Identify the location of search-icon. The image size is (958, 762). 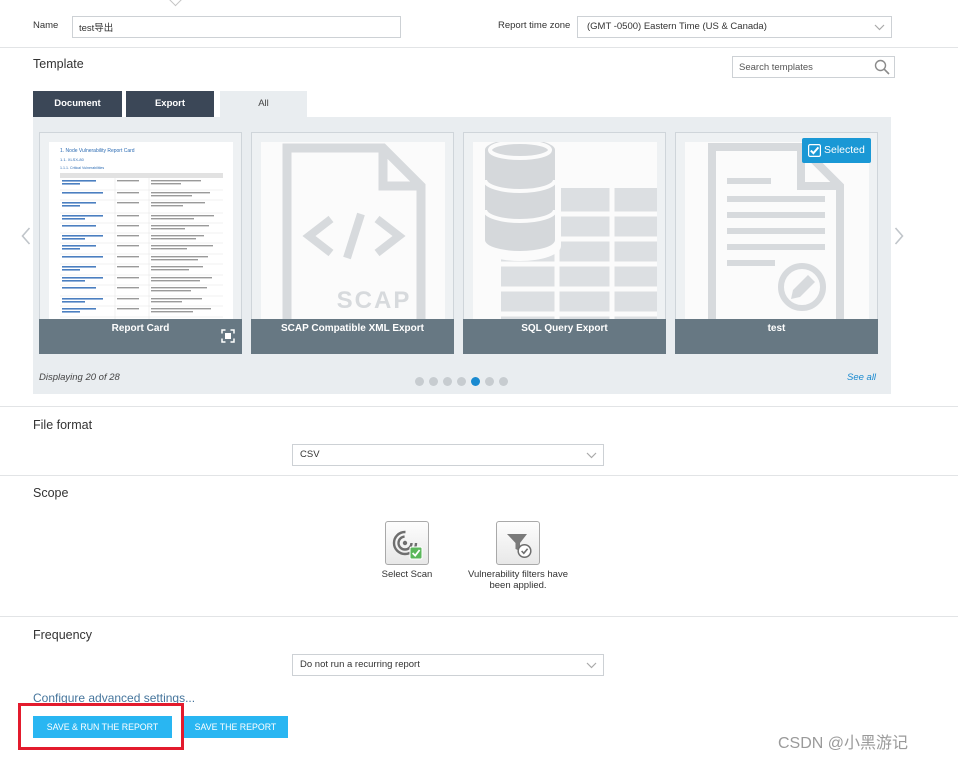
(882, 67).